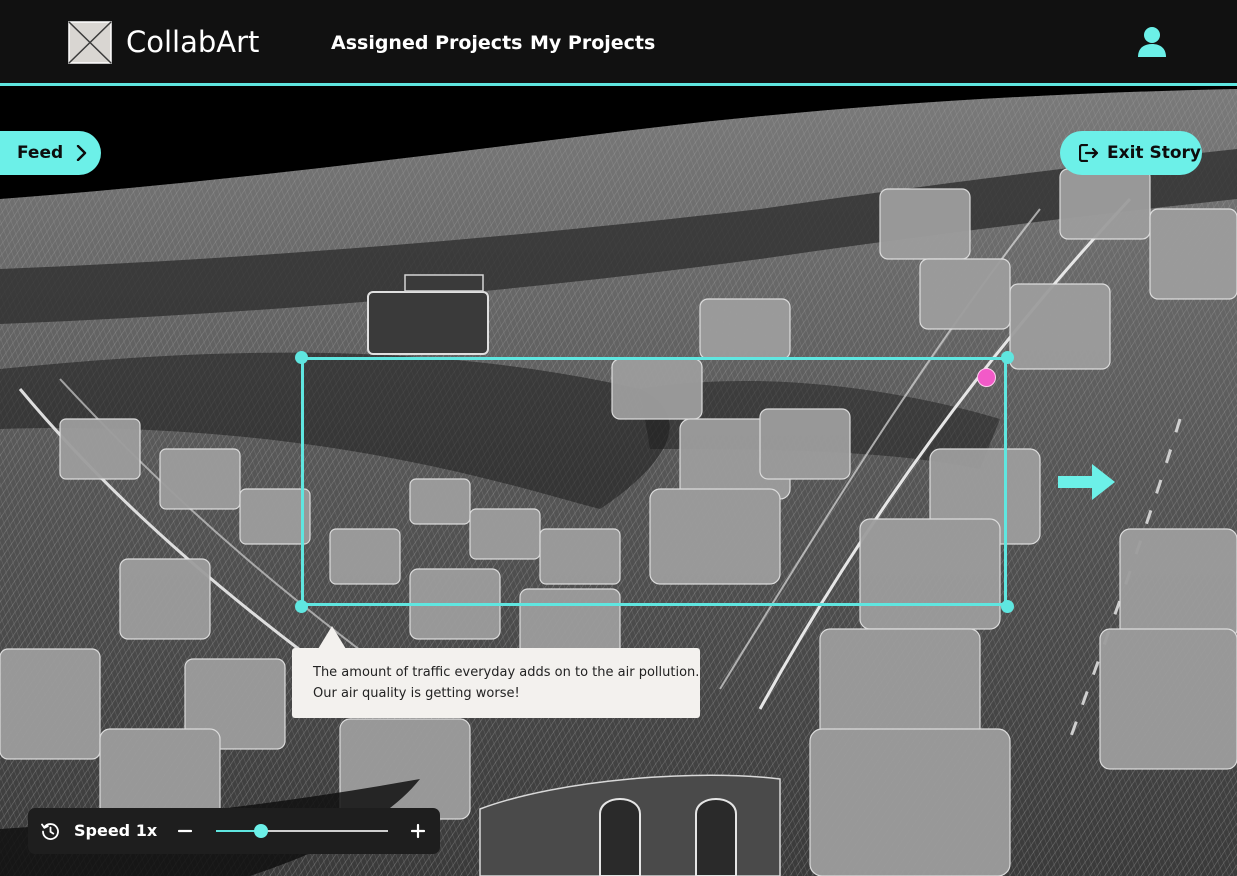 The width and height of the screenshot is (1237, 876). I want to click on speed-label: Speed 1x, so click(116, 830).